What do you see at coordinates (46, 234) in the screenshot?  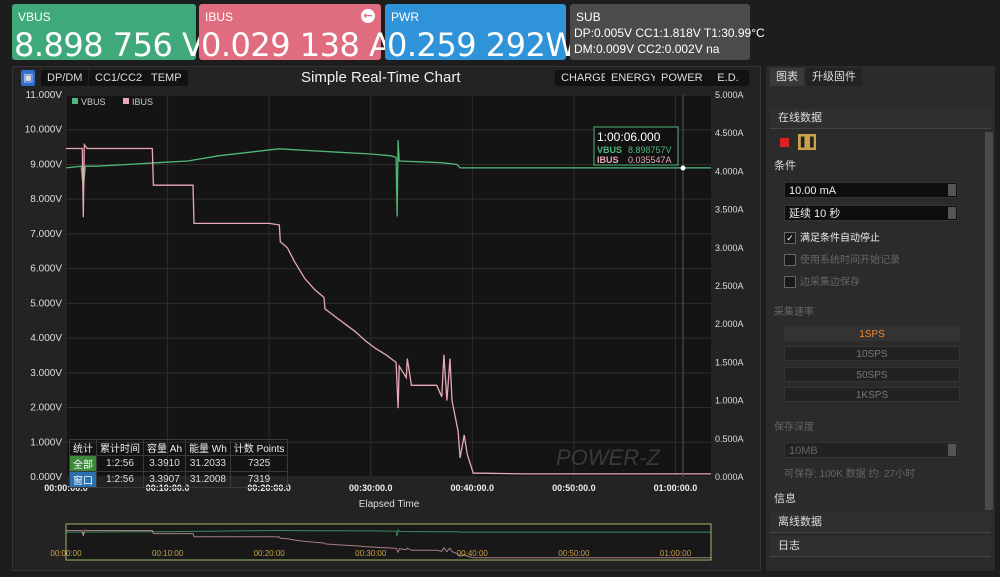 I see `y-left-tick-label: 7.000V` at bounding box center [46, 234].